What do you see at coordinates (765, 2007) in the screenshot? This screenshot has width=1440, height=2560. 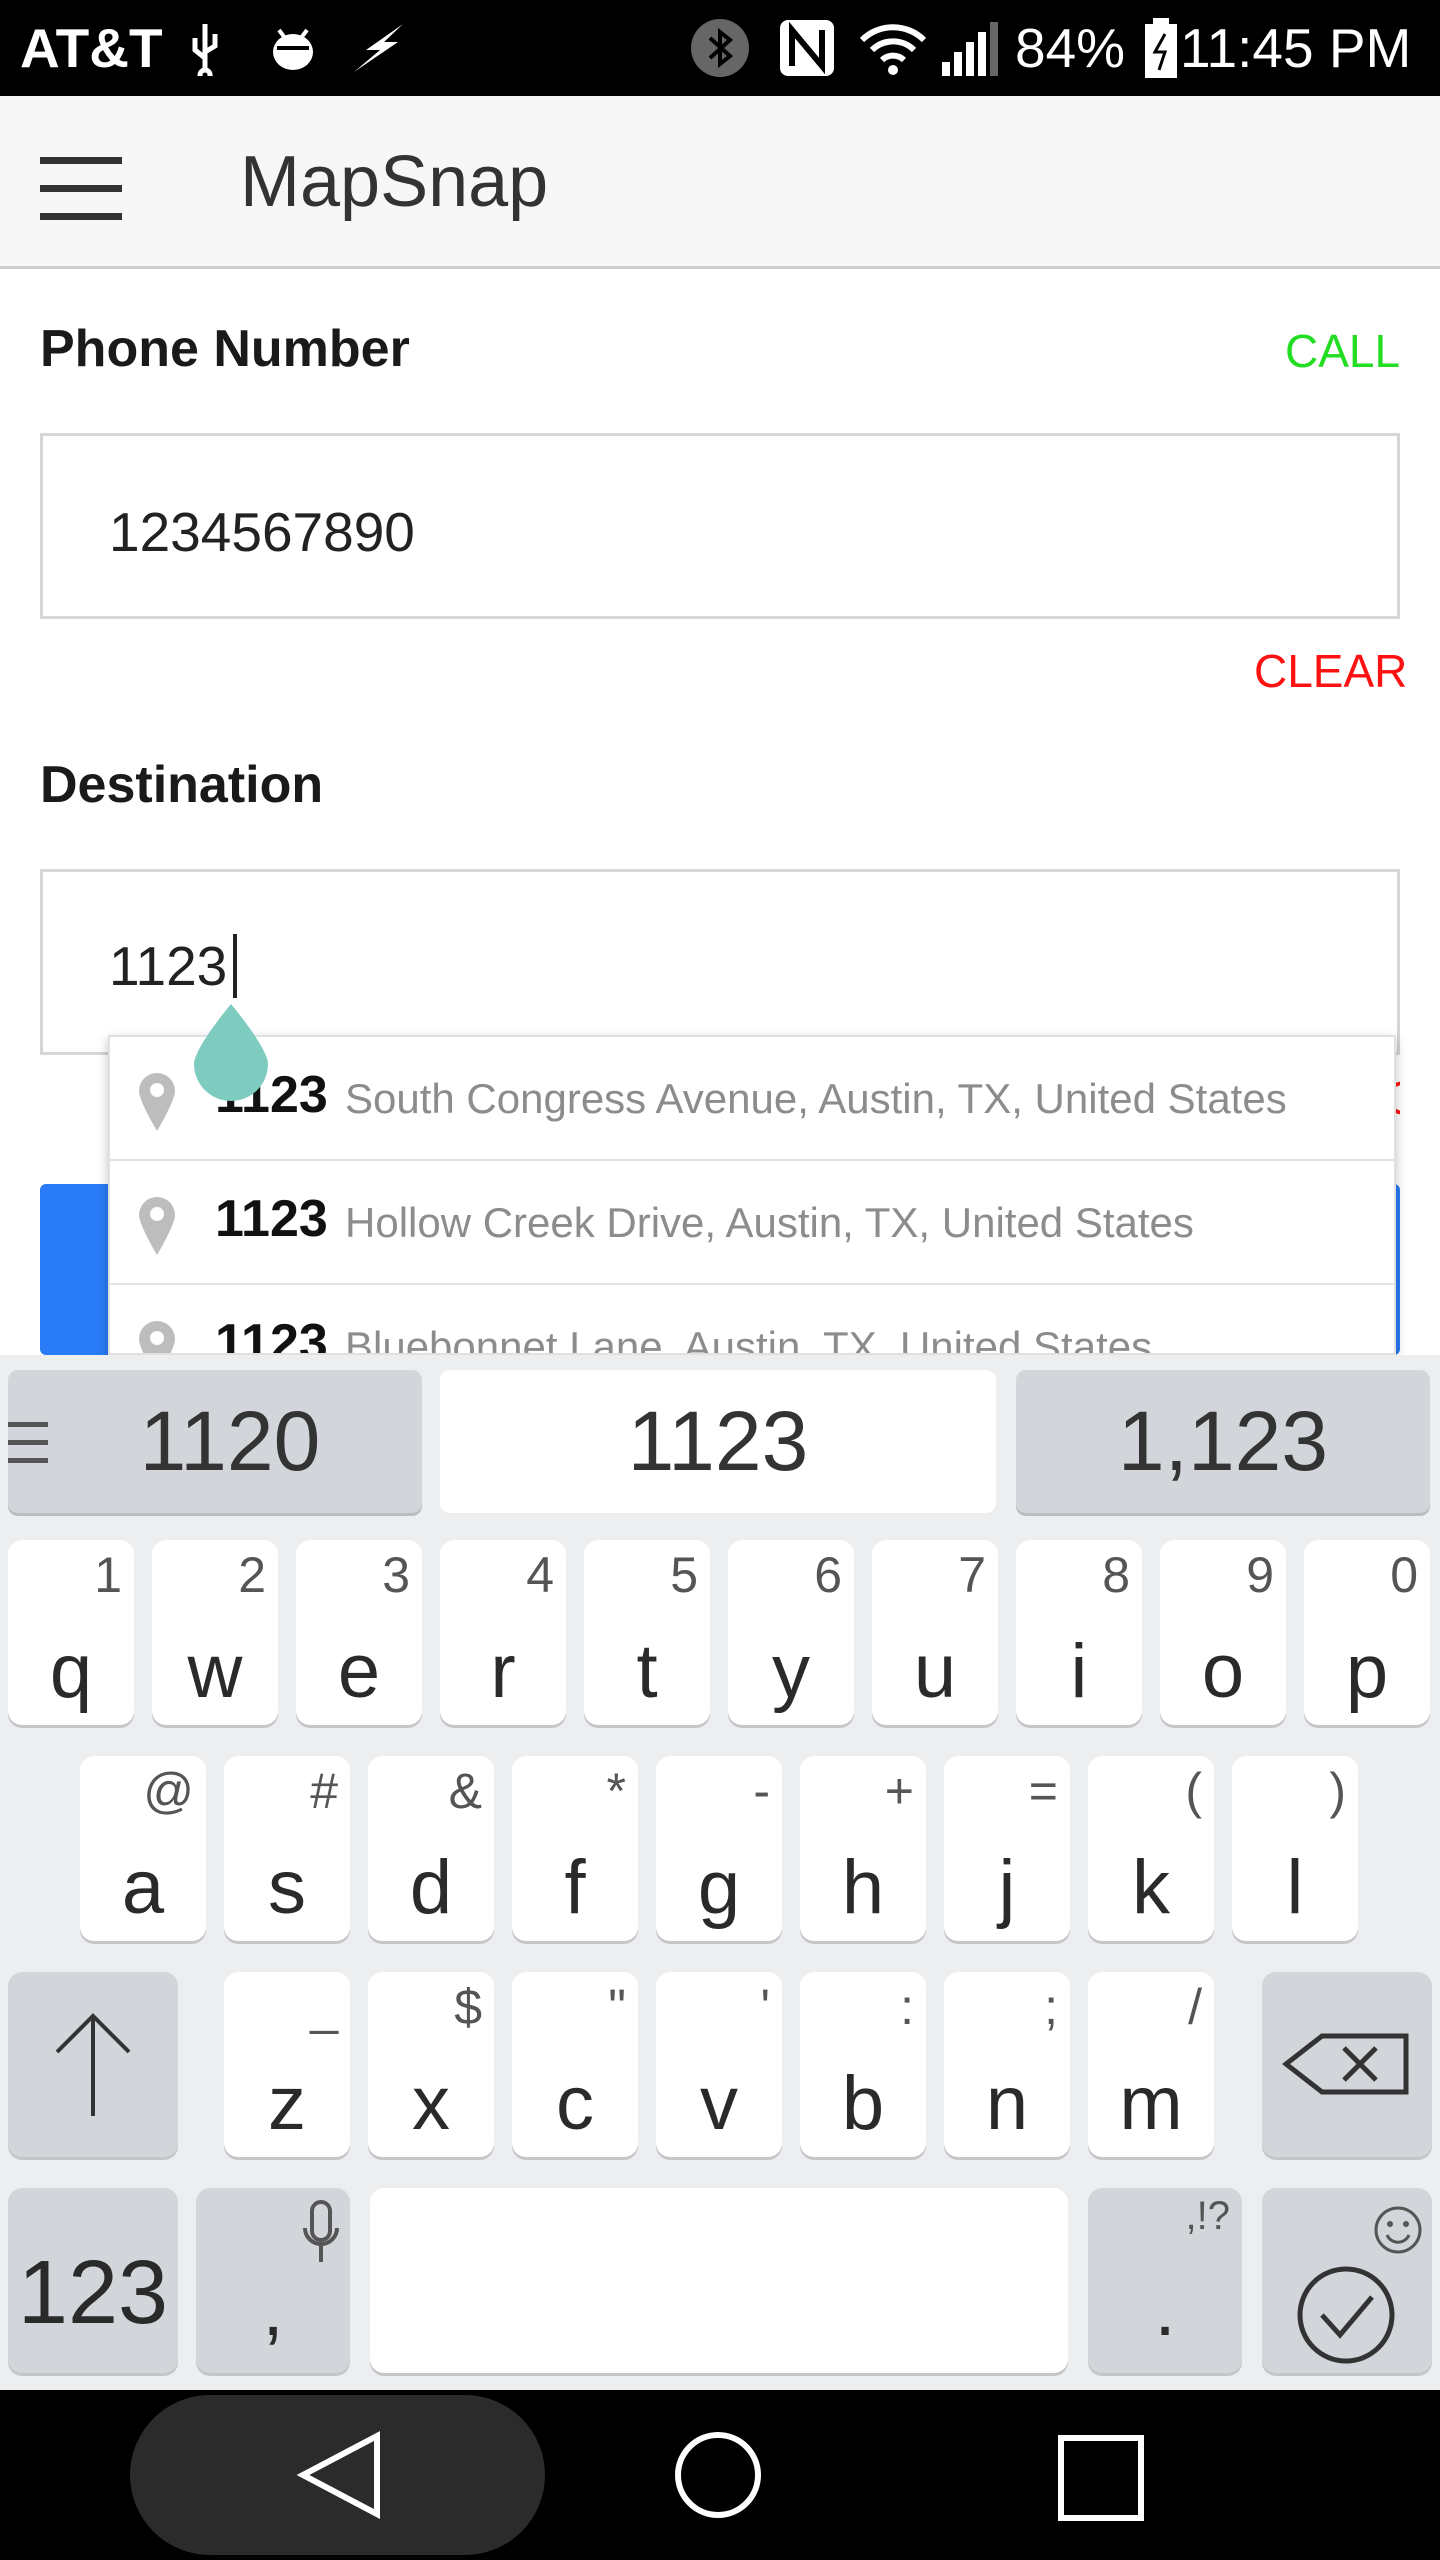 I see `key-alt-label: '` at bounding box center [765, 2007].